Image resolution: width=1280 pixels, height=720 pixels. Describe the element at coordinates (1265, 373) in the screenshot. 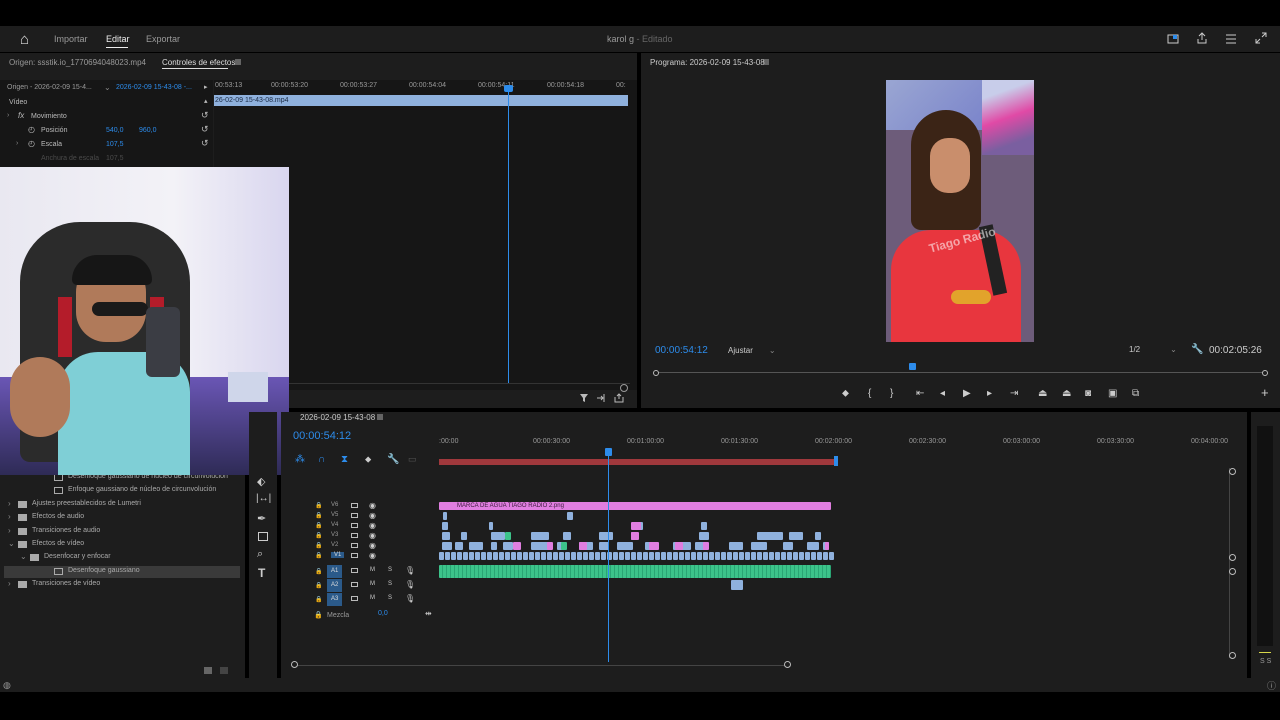

I see `scrubber-end-handle` at that location.